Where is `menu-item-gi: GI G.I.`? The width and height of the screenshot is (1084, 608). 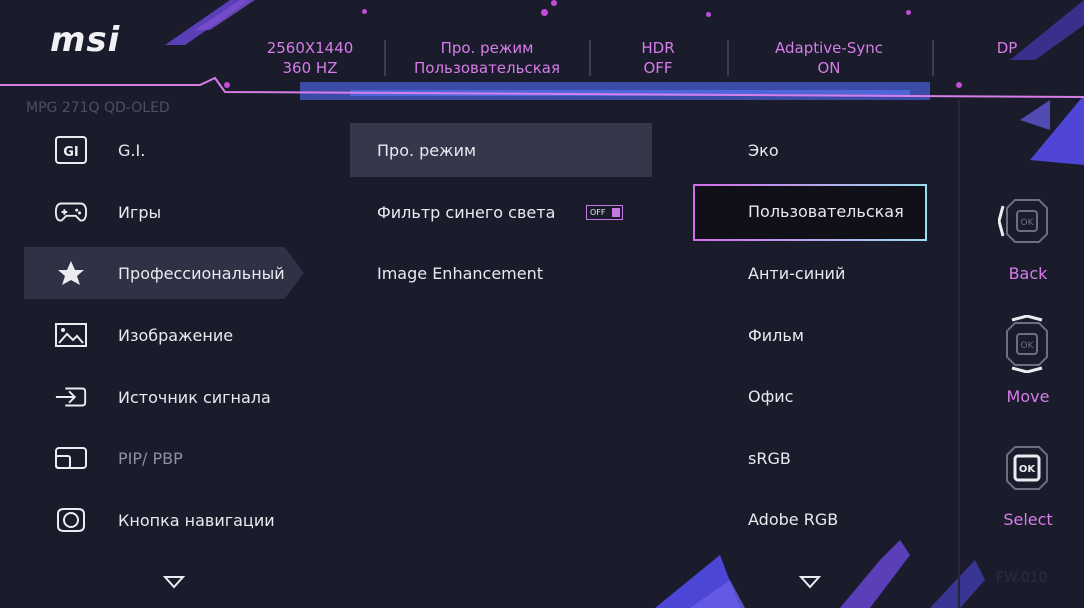
menu-item-gi: GI G.I. is located at coordinates (164, 150).